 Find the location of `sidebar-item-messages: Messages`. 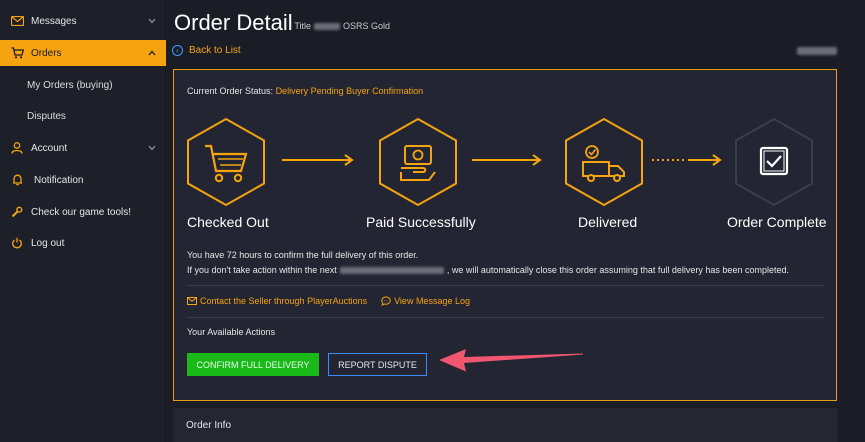

sidebar-item-messages: Messages is located at coordinates (83, 21).